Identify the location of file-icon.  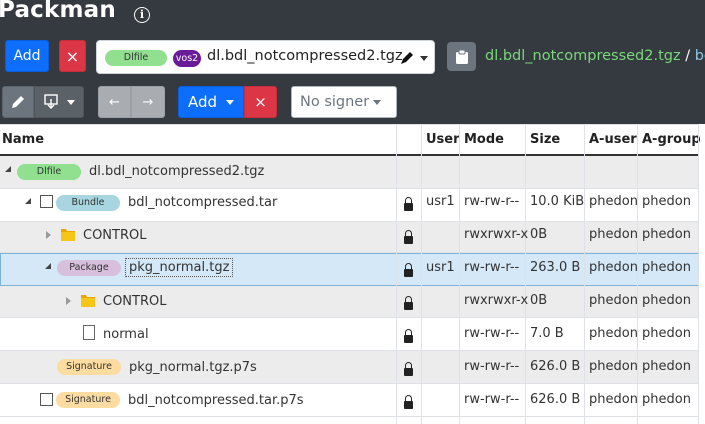
(89, 332).